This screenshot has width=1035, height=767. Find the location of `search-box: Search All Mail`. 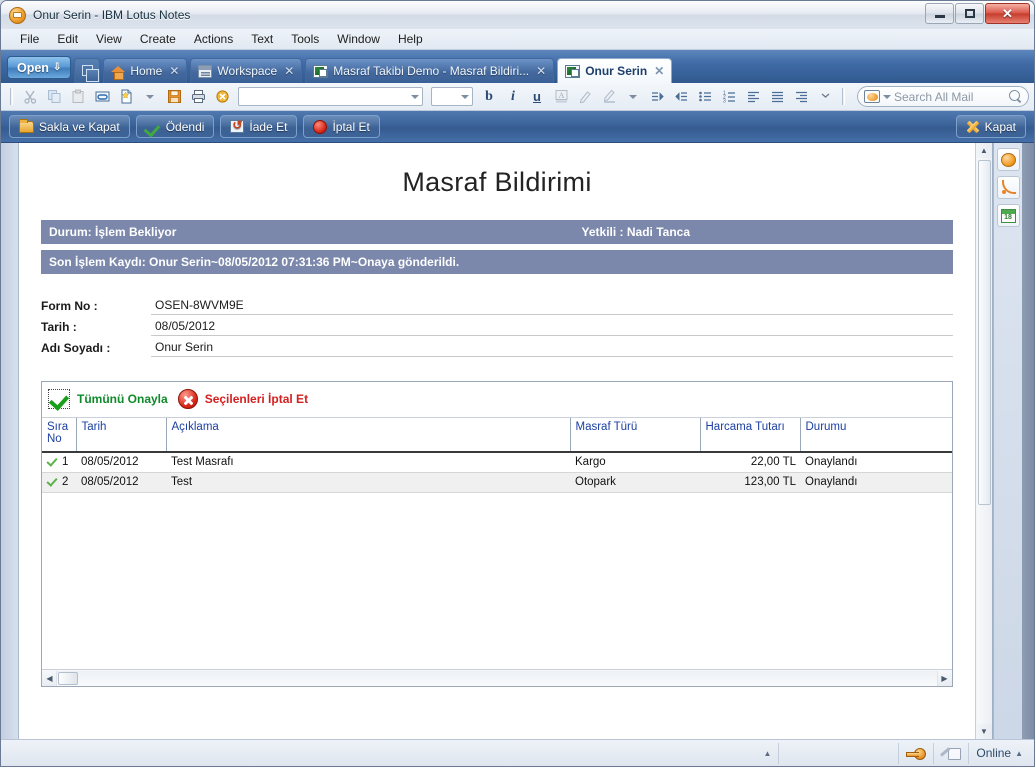

search-box: Search All Mail is located at coordinates (943, 96).